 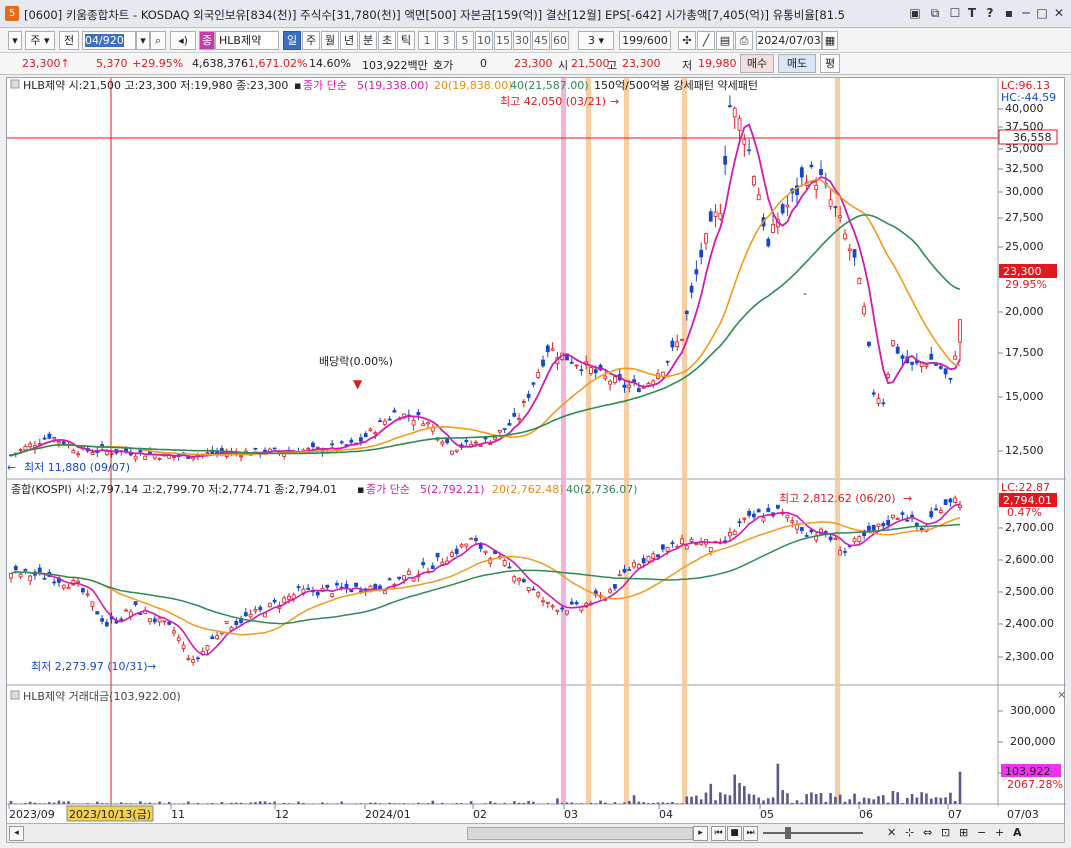 What do you see at coordinates (368, 40) in the screenshot?
I see `period-tab-4: 분` at bounding box center [368, 40].